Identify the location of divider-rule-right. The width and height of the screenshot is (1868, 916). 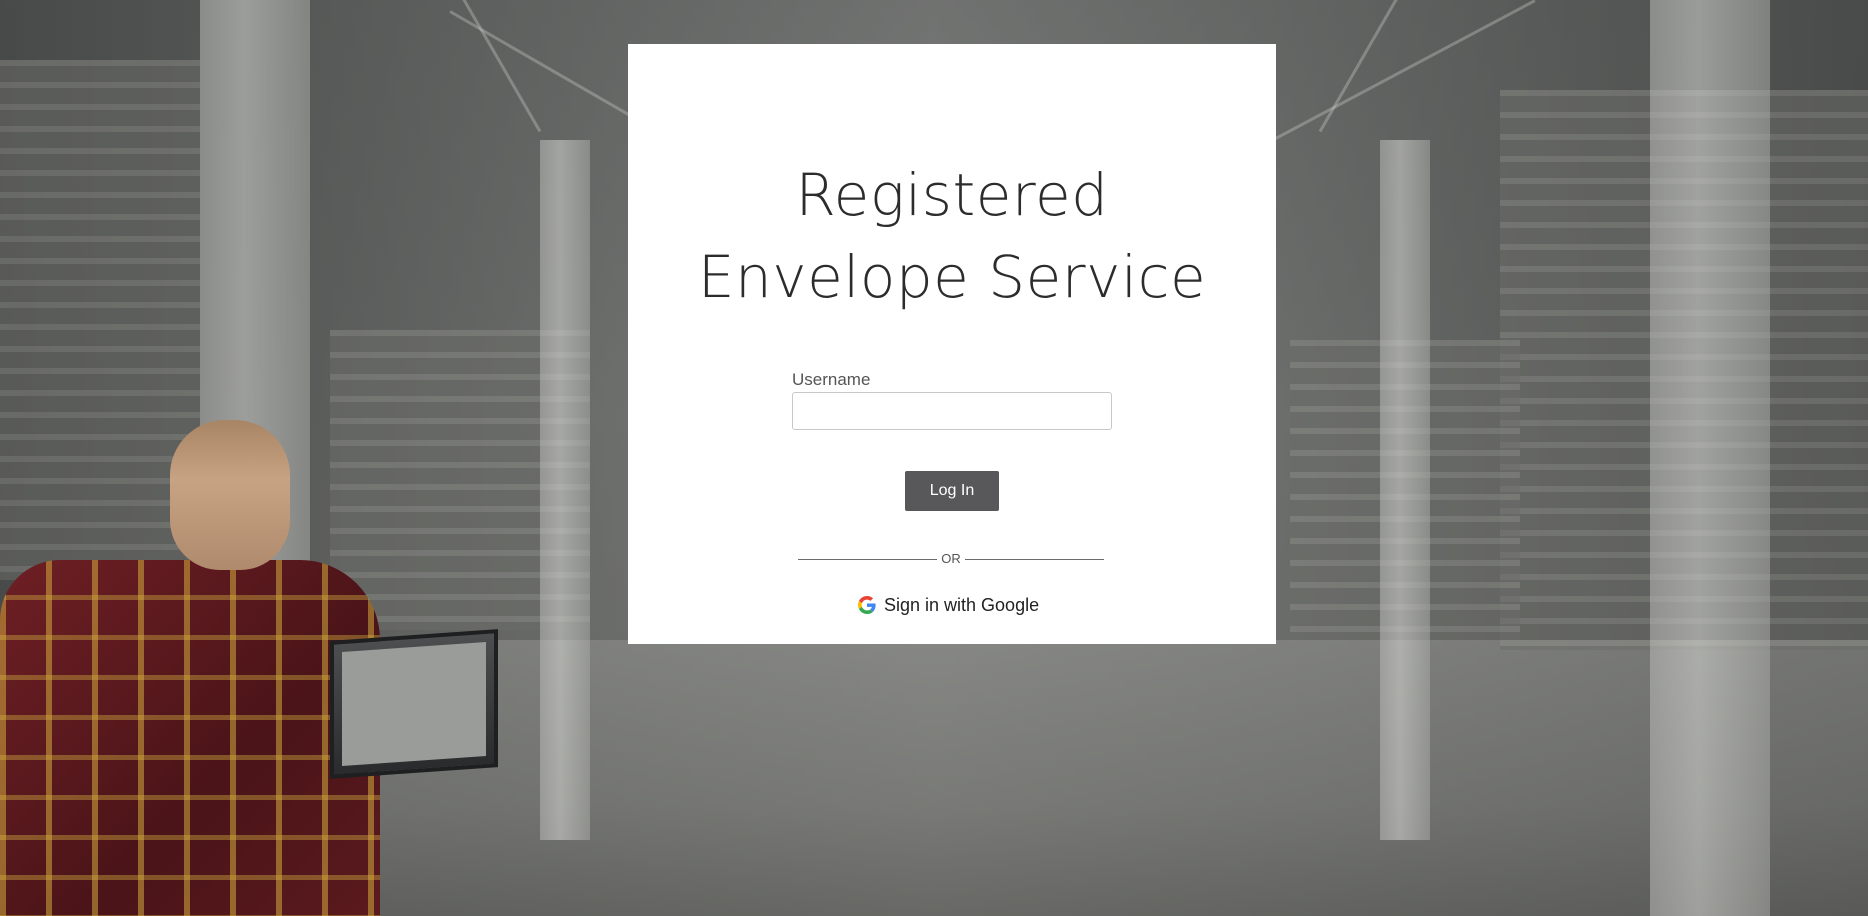
(1034, 559).